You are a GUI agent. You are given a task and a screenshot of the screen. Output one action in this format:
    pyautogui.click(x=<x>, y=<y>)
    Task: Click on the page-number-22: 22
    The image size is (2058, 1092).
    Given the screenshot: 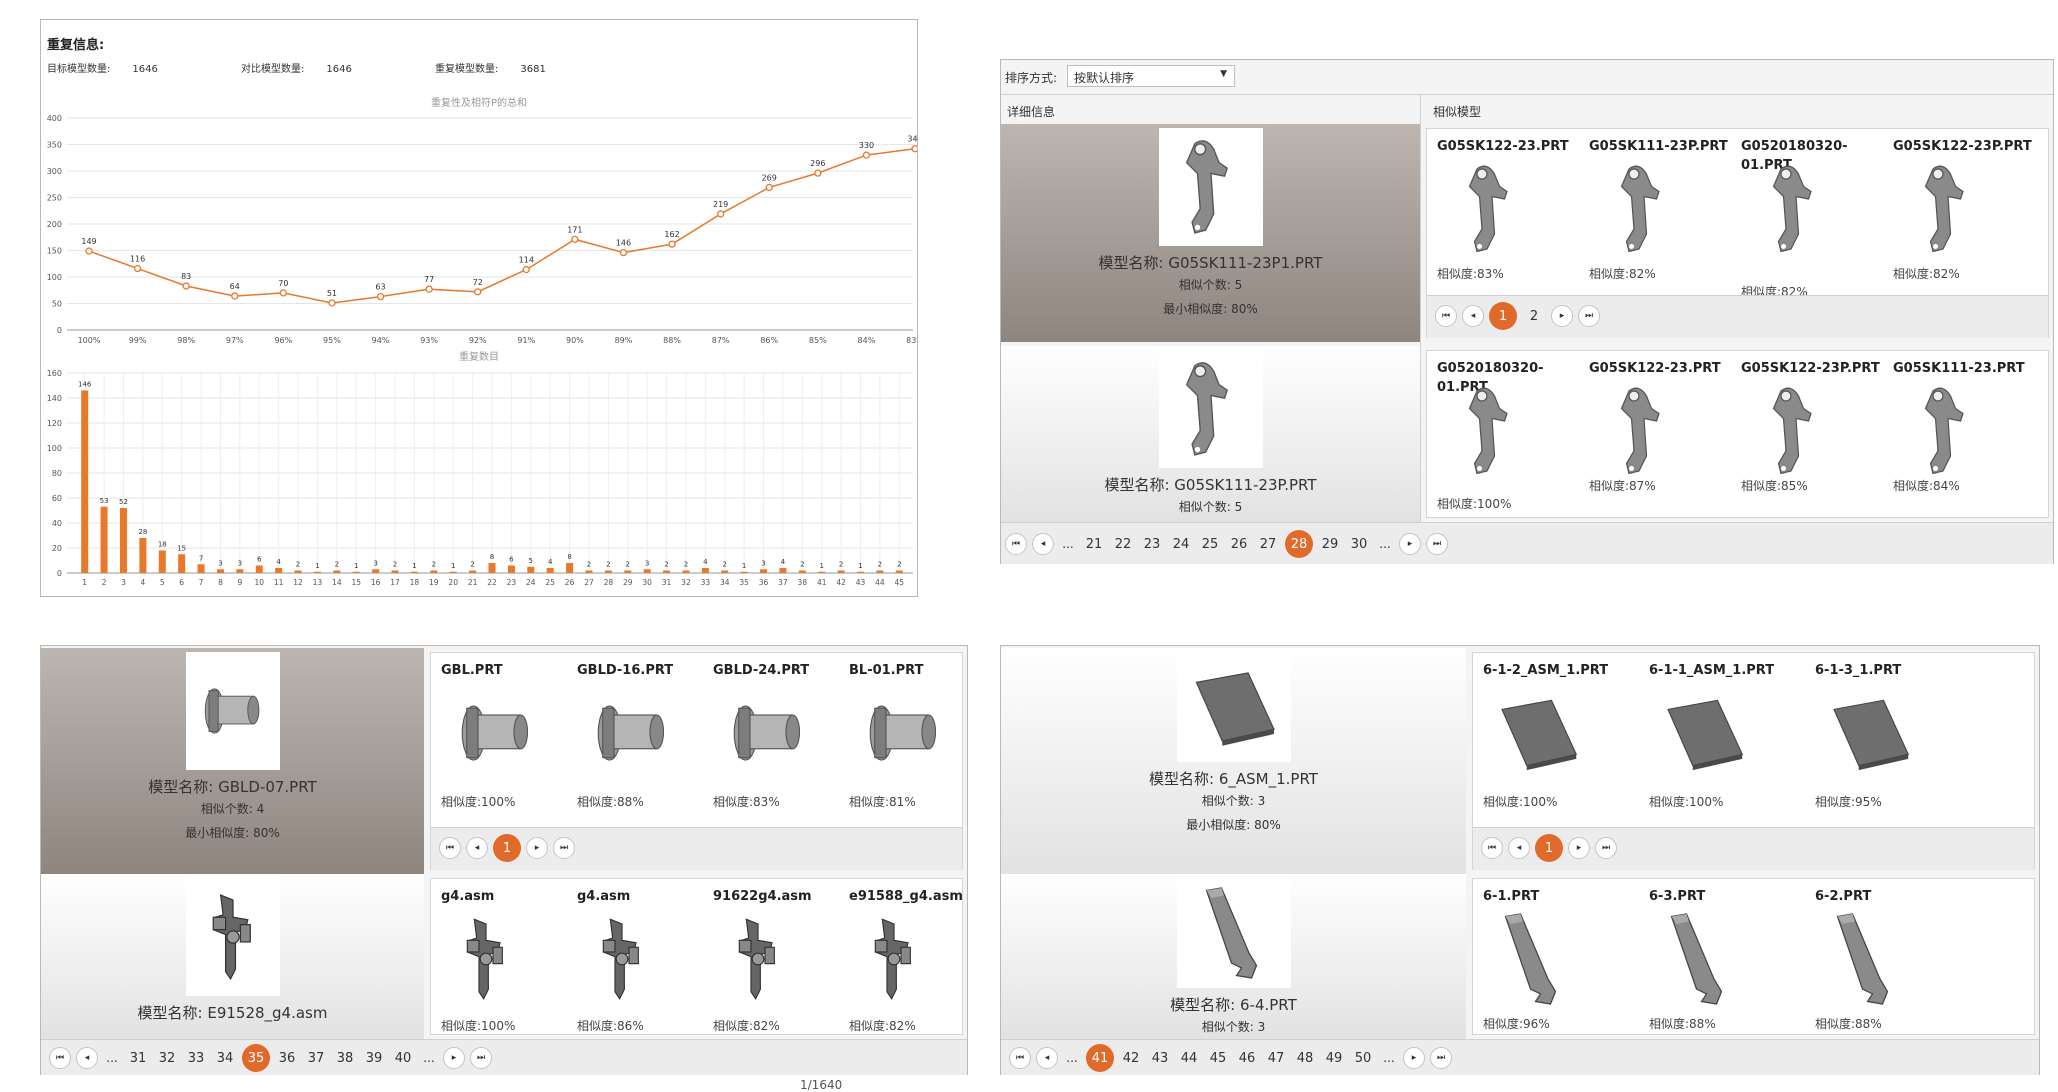 What is the action you would take?
    pyautogui.click(x=1123, y=544)
    